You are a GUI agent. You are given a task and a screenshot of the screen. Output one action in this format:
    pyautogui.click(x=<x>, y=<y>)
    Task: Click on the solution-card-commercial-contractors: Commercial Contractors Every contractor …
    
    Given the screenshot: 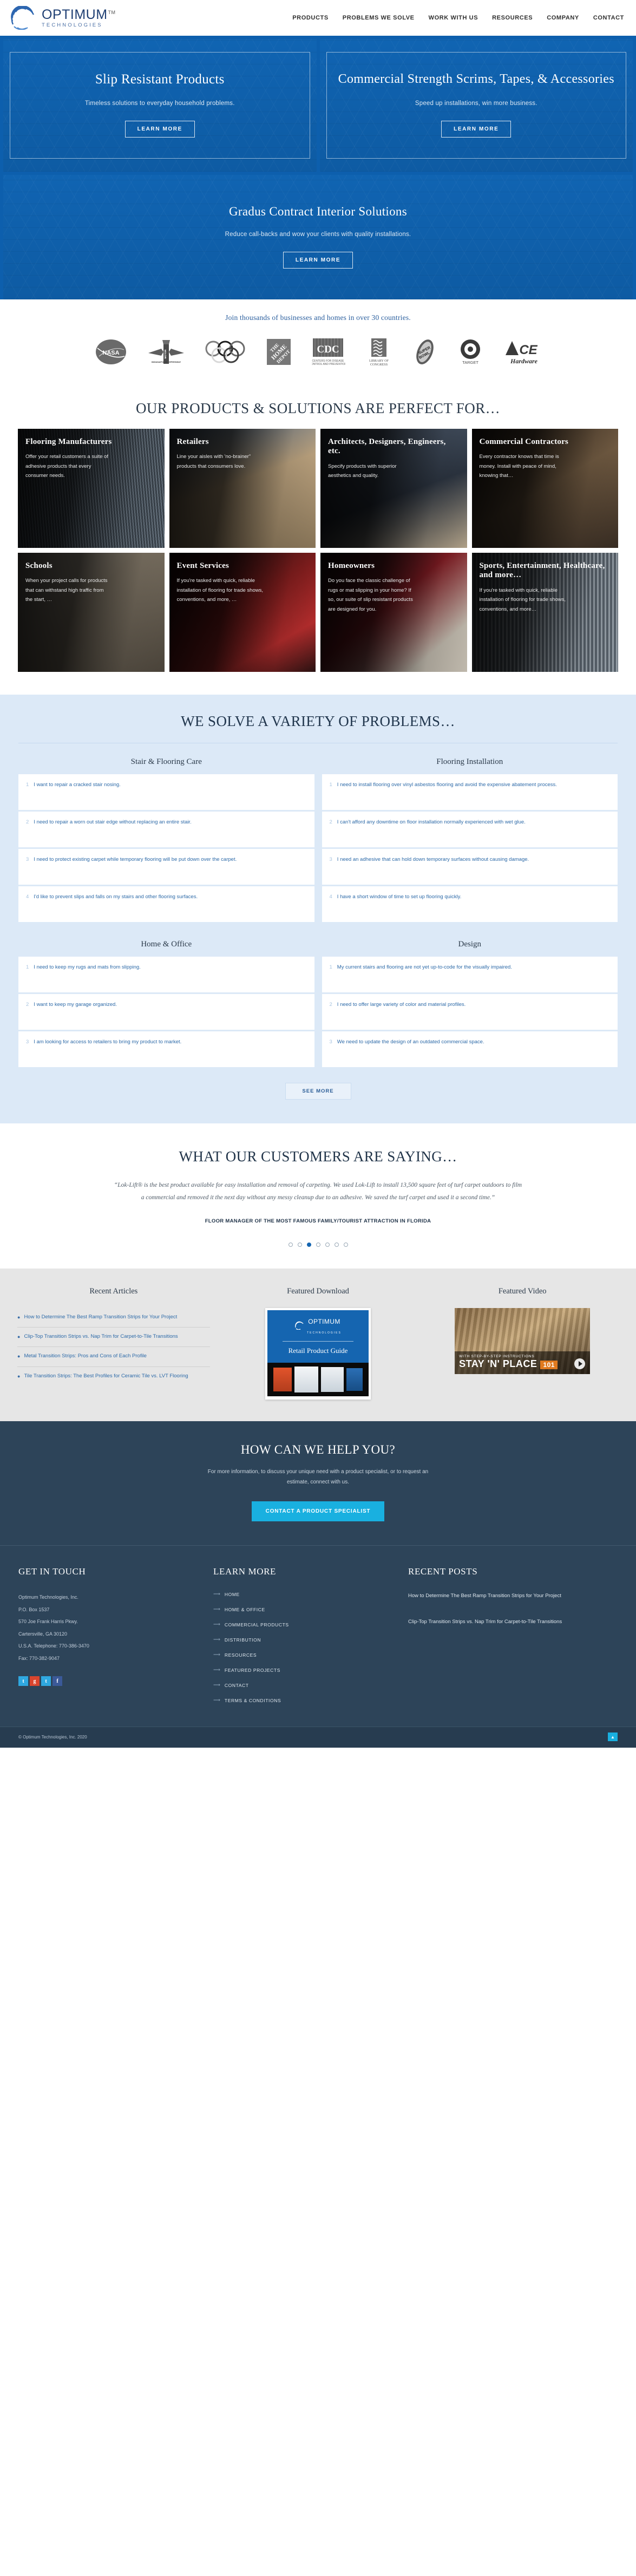 What is the action you would take?
    pyautogui.click(x=545, y=489)
    